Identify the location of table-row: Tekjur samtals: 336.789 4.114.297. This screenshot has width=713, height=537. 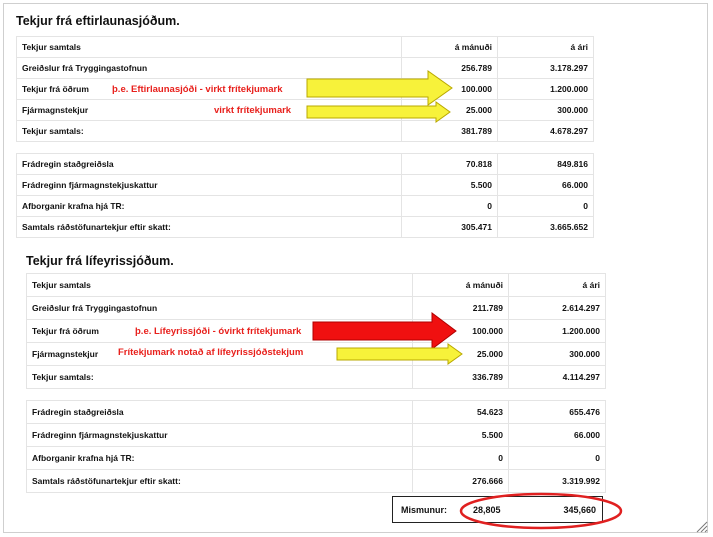
(316, 377).